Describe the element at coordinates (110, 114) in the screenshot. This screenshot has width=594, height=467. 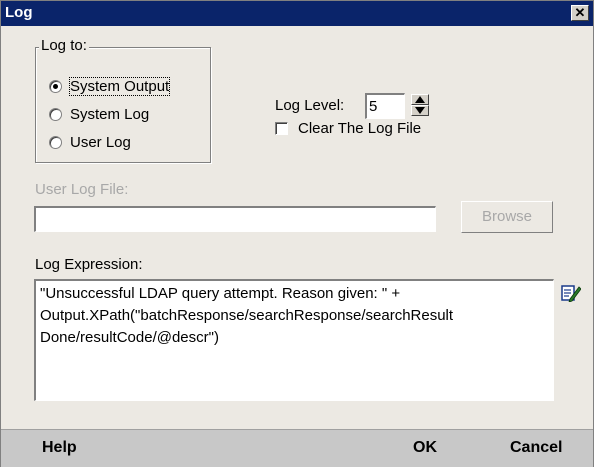
I see `radio-label: System Log` at that location.